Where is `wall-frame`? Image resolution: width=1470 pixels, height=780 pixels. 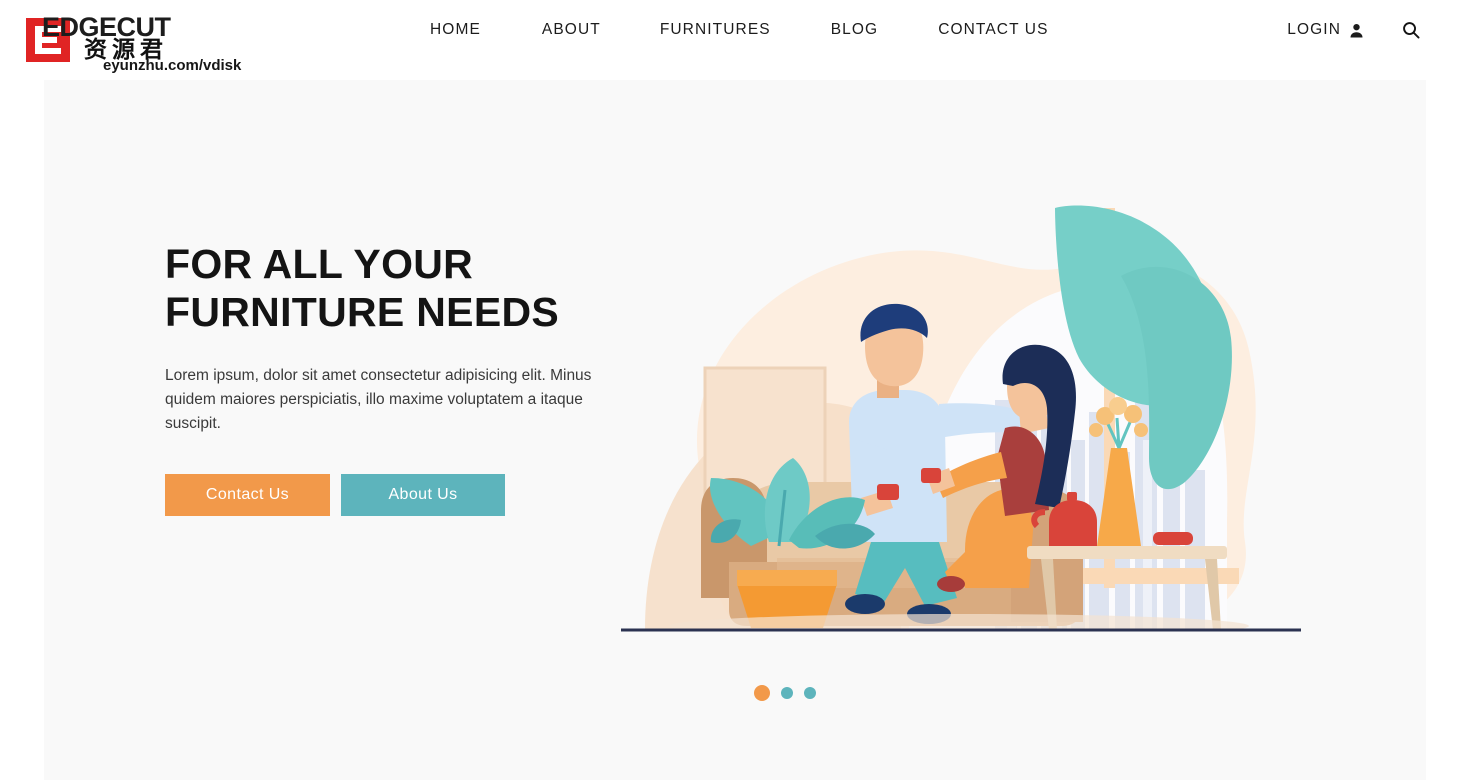 wall-frame is located at coordinates (765, 433).